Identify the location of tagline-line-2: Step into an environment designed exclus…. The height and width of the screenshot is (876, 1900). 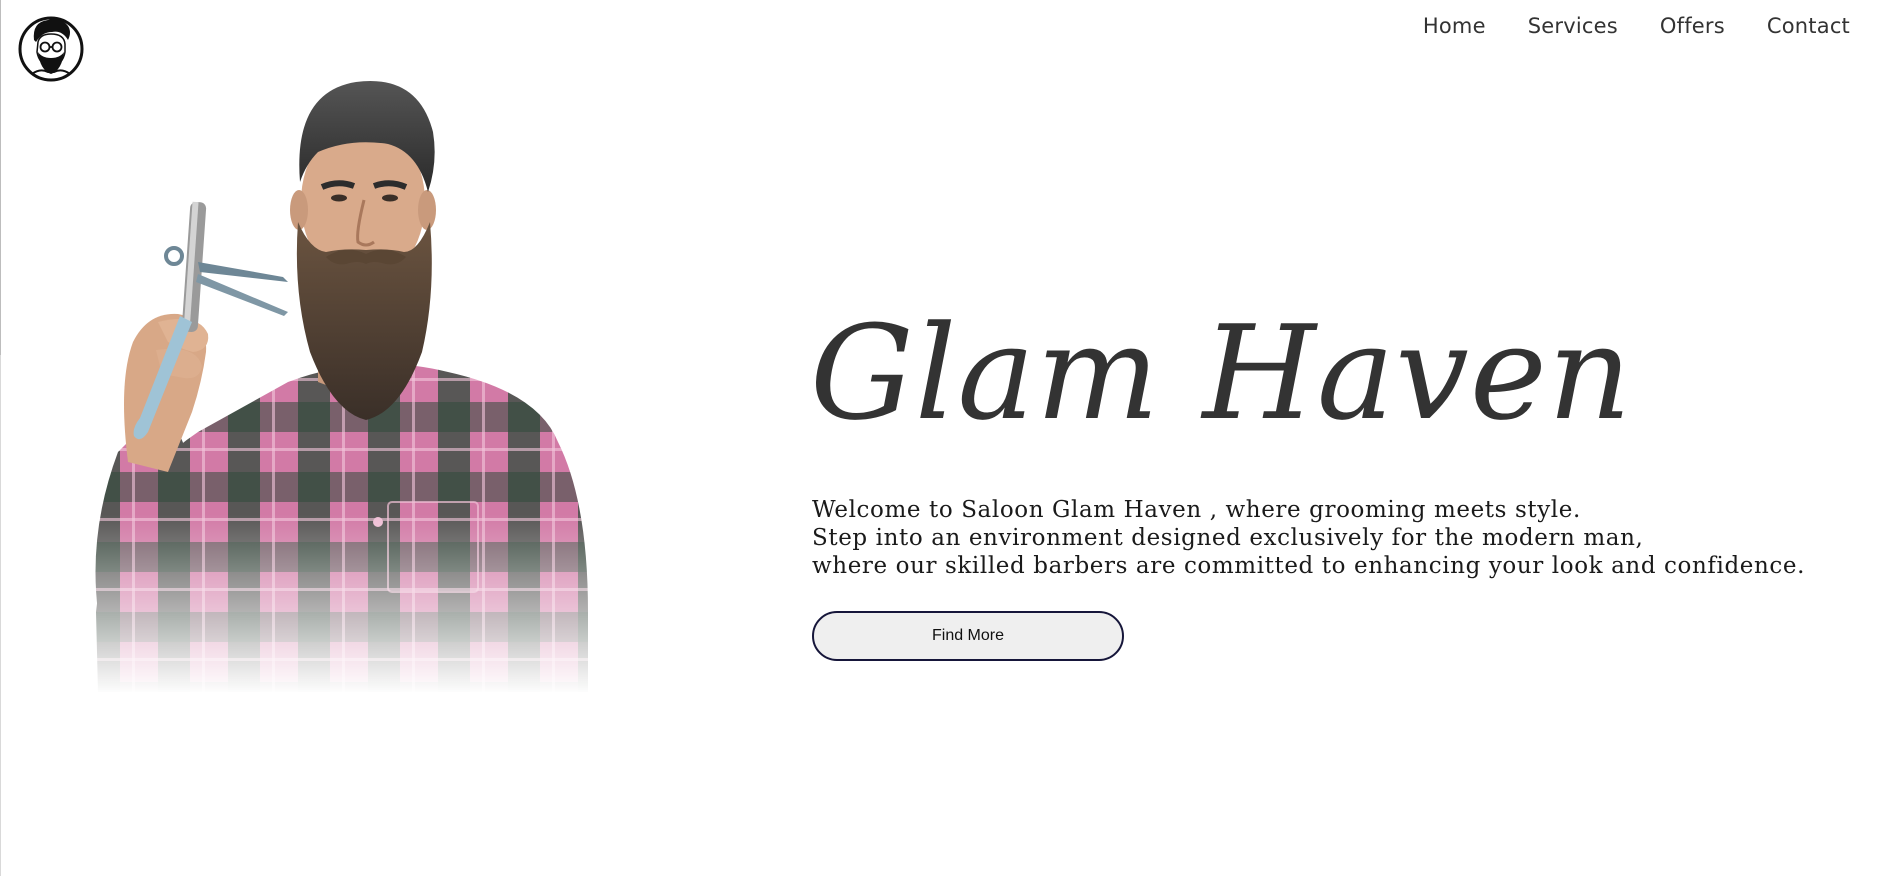
(1228, 538).